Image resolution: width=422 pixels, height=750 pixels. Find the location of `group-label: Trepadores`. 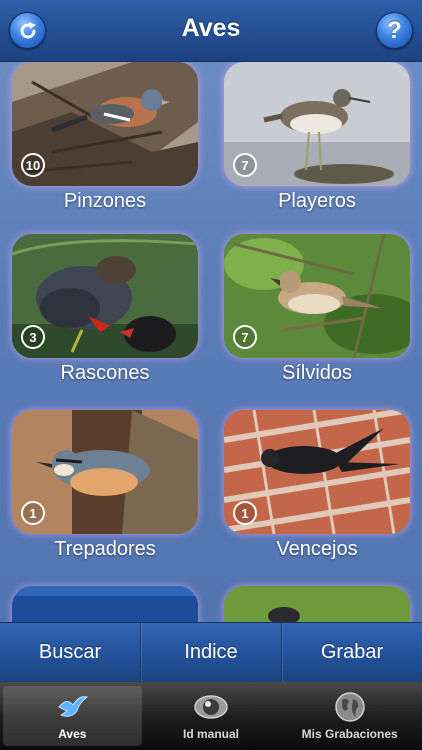

group-label: Trepadores is located at coordinates (105, 549).